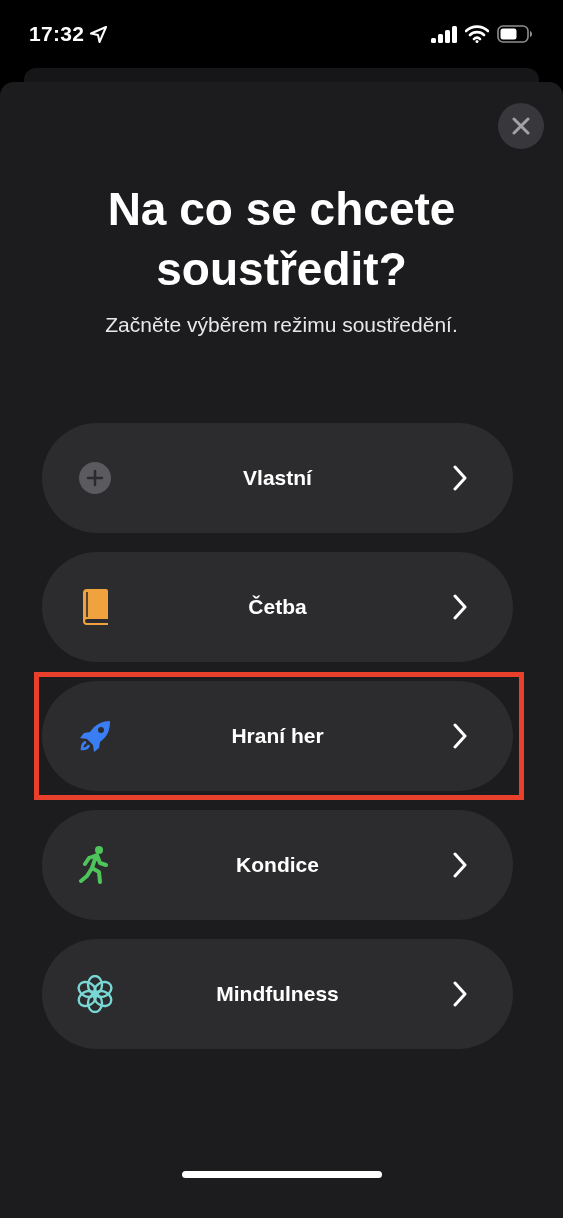 Image resolution: width=563 pixels, height=1218 pixels. I want to click on close-button, so click(521, 126).